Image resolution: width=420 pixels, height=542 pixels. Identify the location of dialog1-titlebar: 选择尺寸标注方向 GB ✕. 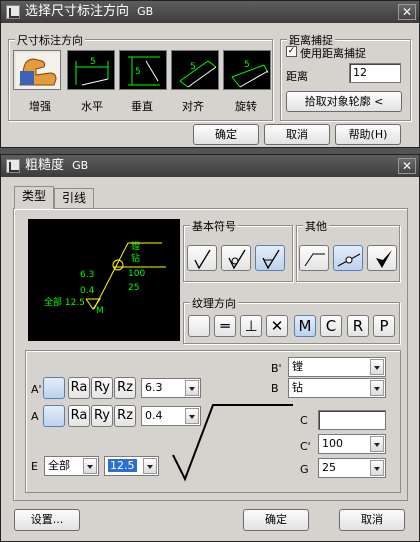
(210, 12).